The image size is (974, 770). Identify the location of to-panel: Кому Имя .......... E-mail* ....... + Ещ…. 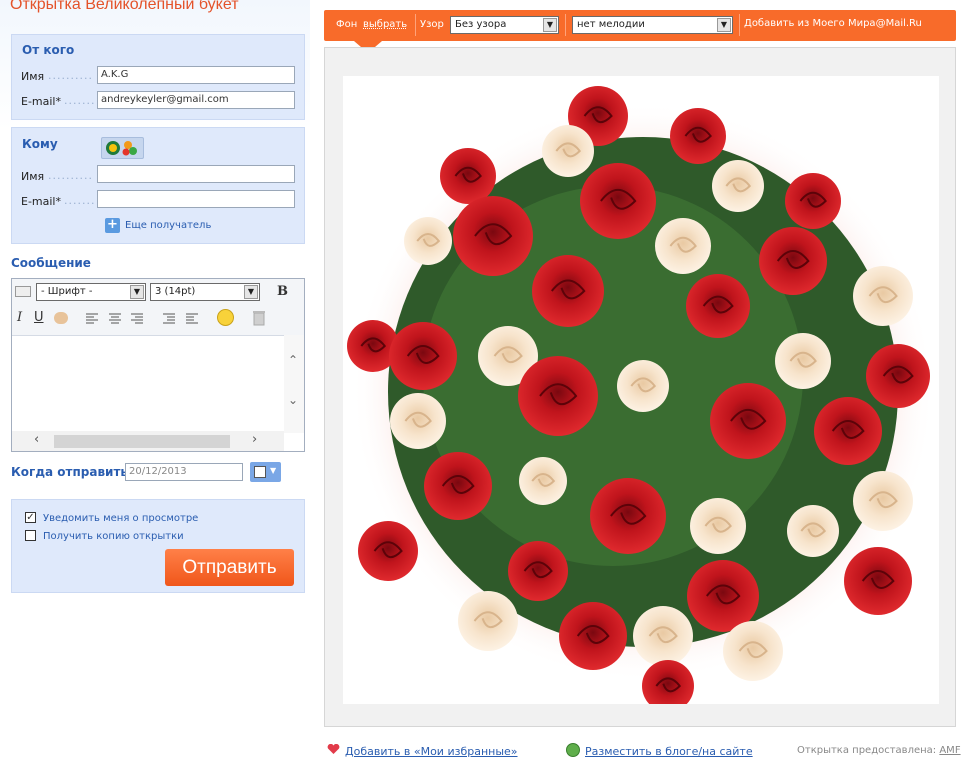
(158, 185).